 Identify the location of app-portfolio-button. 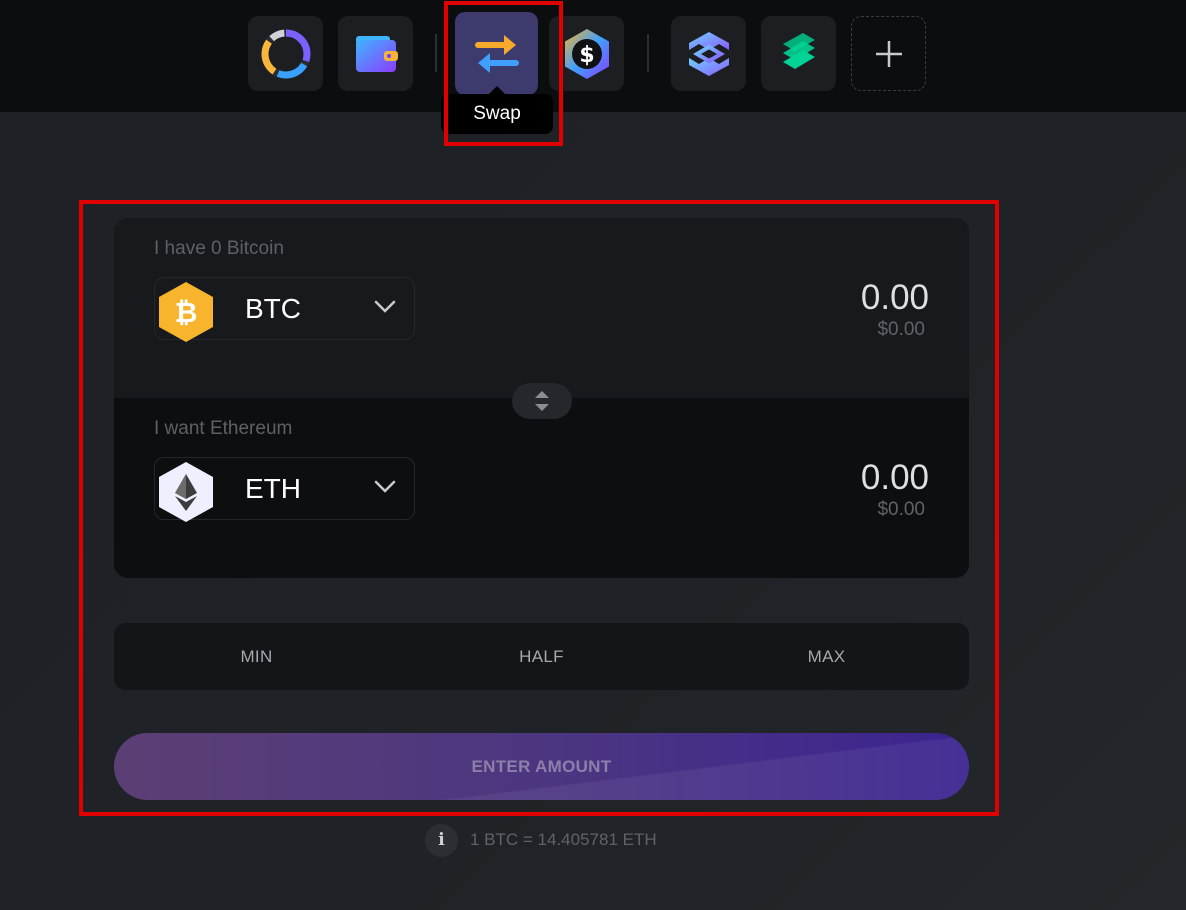
(285, 53).